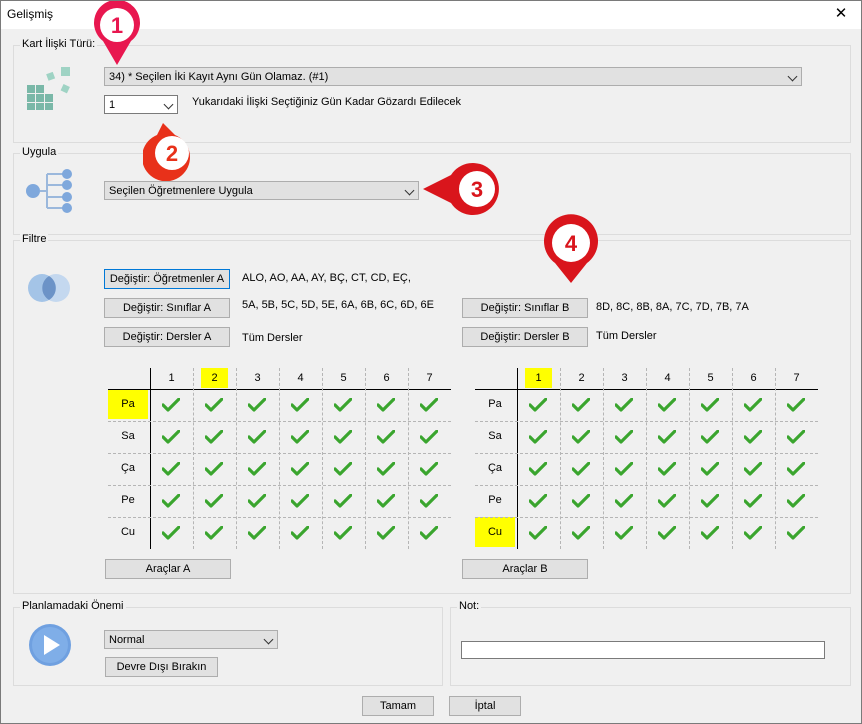  Describe the element at coordinates (167, 279) in the screenshot. I see `change-teachers-a-button: Değiştir: Öğretmenler A` at that location.